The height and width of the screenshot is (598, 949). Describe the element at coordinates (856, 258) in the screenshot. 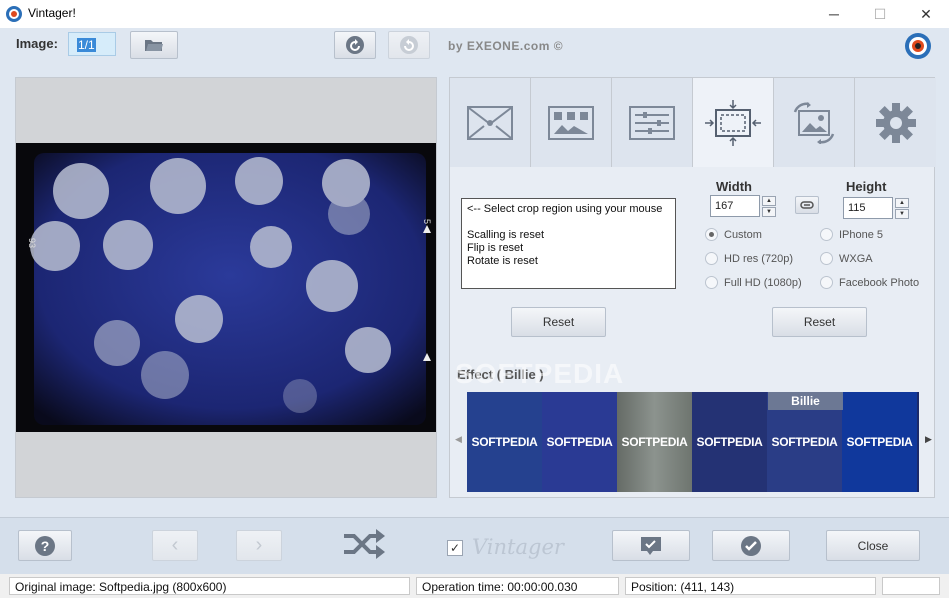

I see `preset-label: WXGA` at that location.